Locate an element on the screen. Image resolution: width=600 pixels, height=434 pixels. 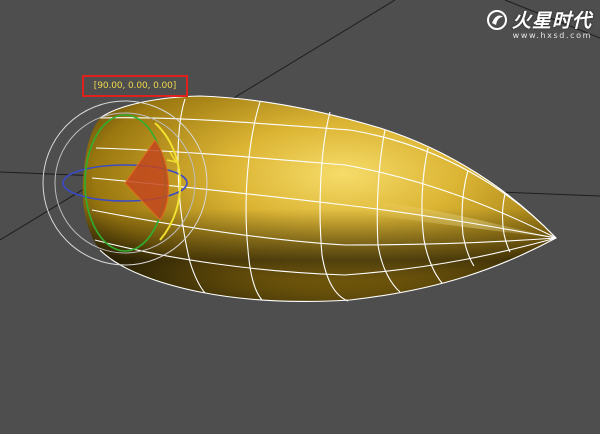
rotation-readout-text: [90.00, 0.00, 0.00] is located at coordinates (135, 86).